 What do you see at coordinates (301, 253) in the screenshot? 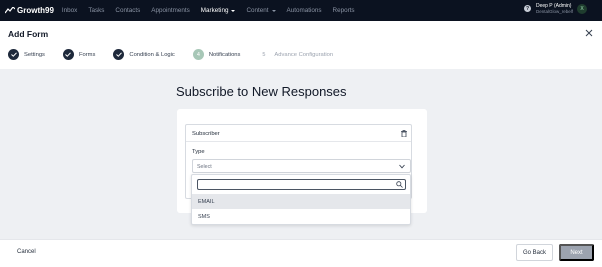
I see `form-footer: Cancel Go Back Next` at bounding box center [301, 253].